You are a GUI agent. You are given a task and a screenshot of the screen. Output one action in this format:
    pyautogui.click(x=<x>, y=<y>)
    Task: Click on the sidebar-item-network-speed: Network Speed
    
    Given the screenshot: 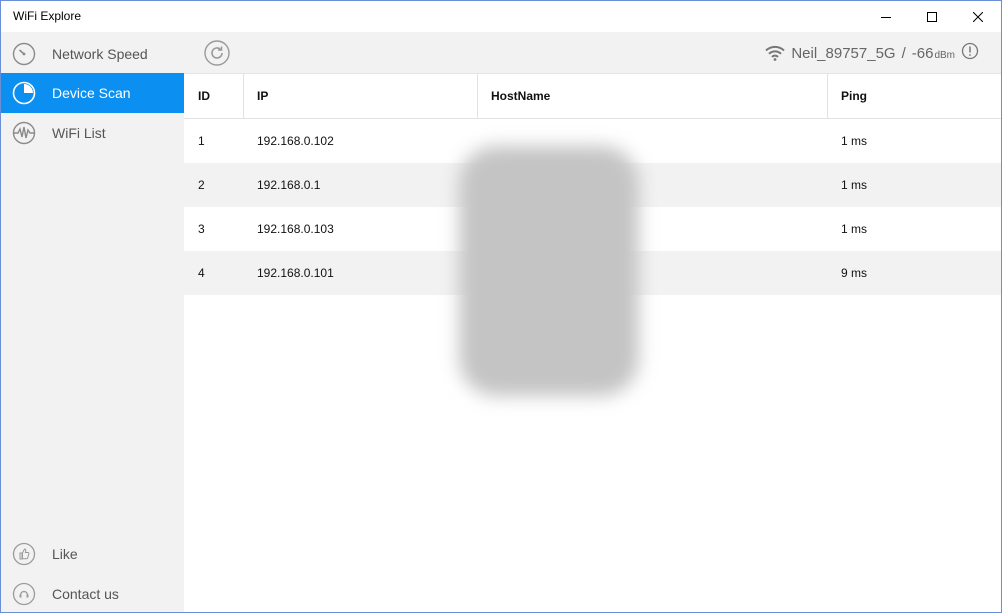 What is the action you would take?
    pyautogui.click(x=92, y=54)
    